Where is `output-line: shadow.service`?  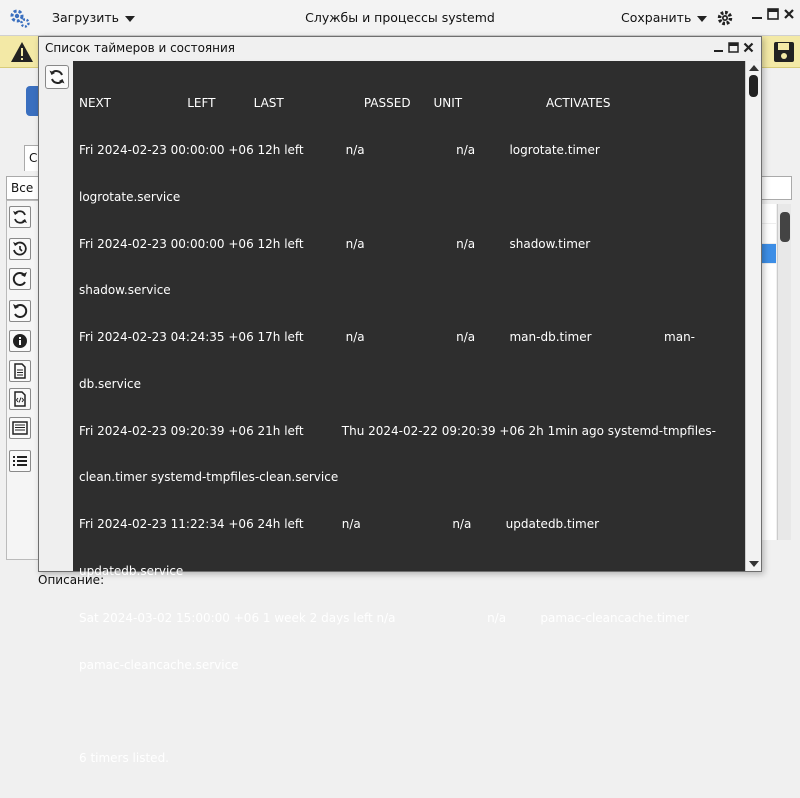 output-line: shadow.service is located at coordinates (125, 290).